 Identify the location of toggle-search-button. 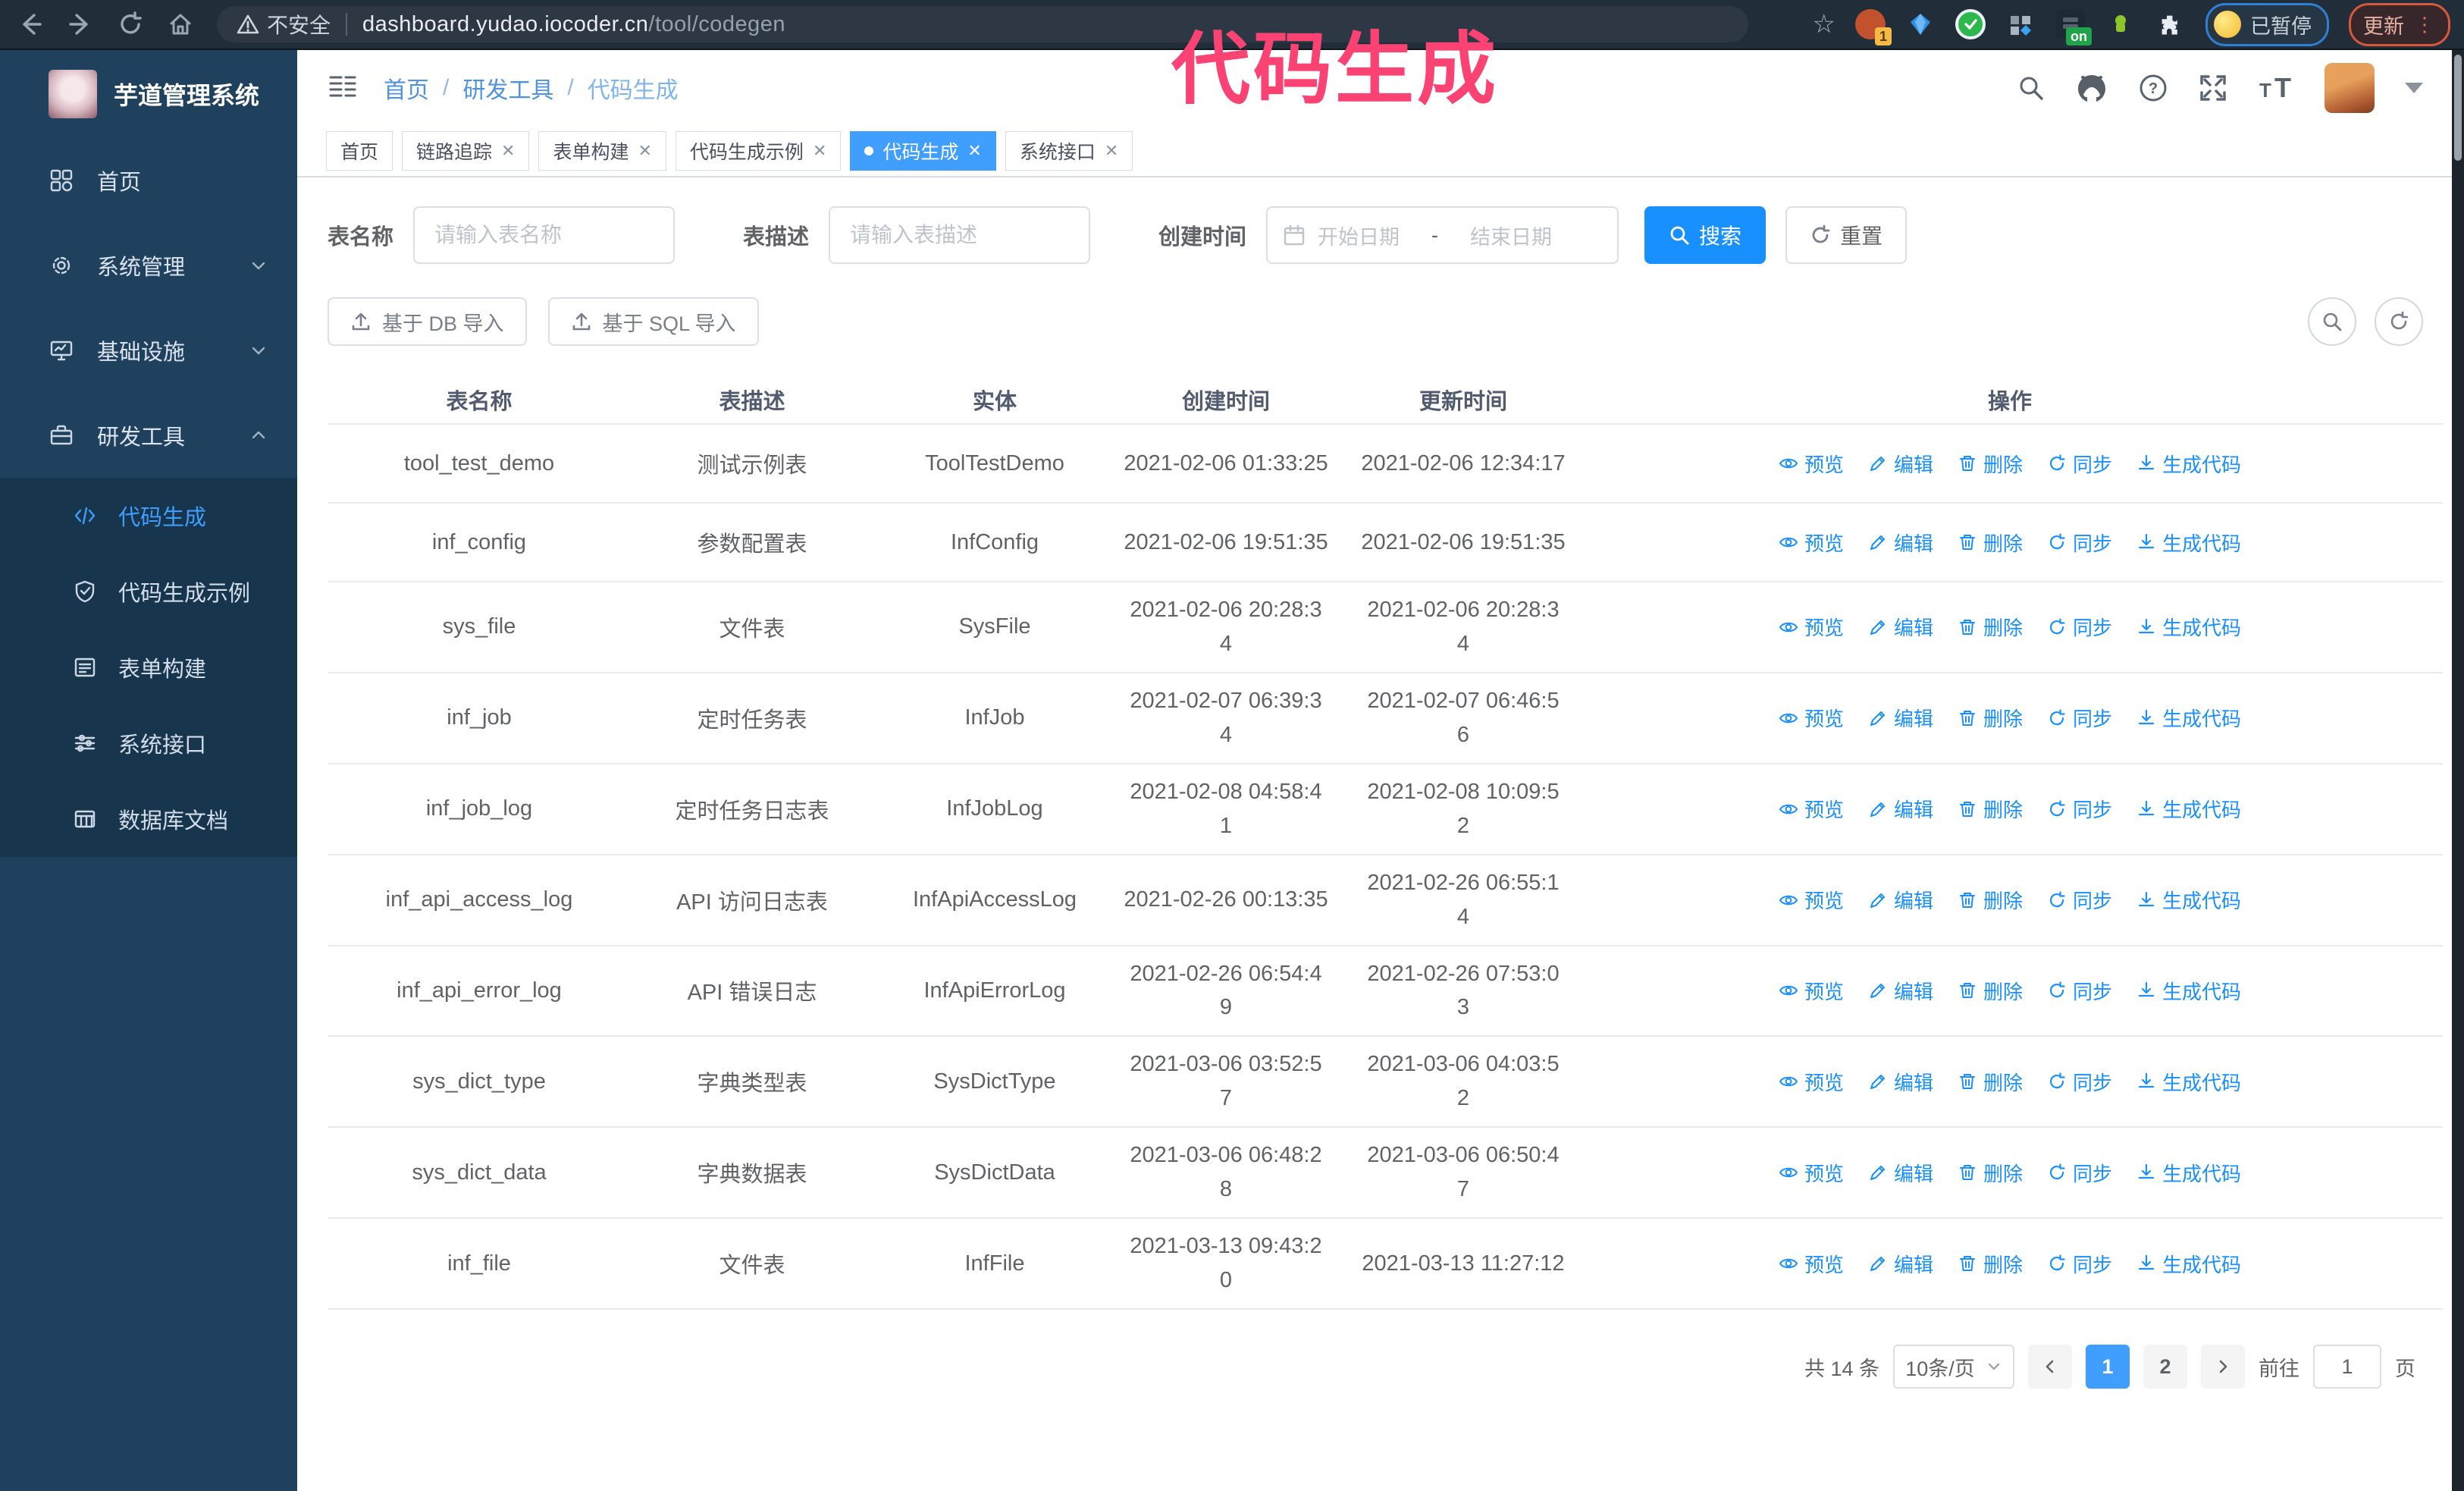
(2332, 321).